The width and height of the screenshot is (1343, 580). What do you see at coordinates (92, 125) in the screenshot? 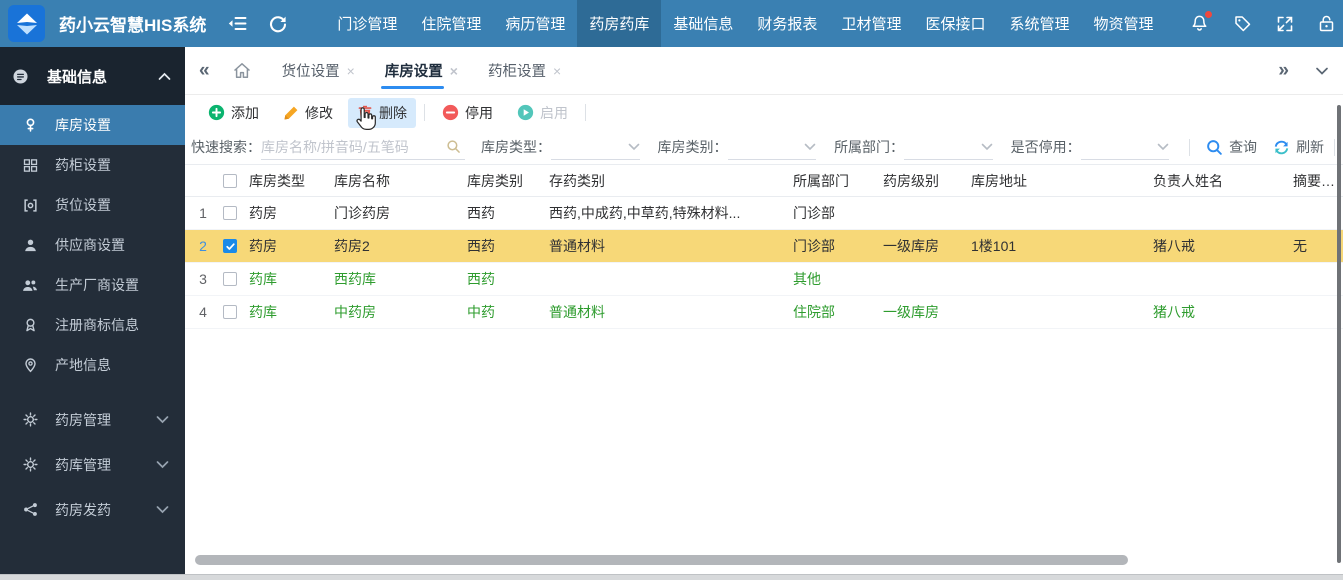
I see `sidebar-item: 库房设置` at bounding box center [92, 125].